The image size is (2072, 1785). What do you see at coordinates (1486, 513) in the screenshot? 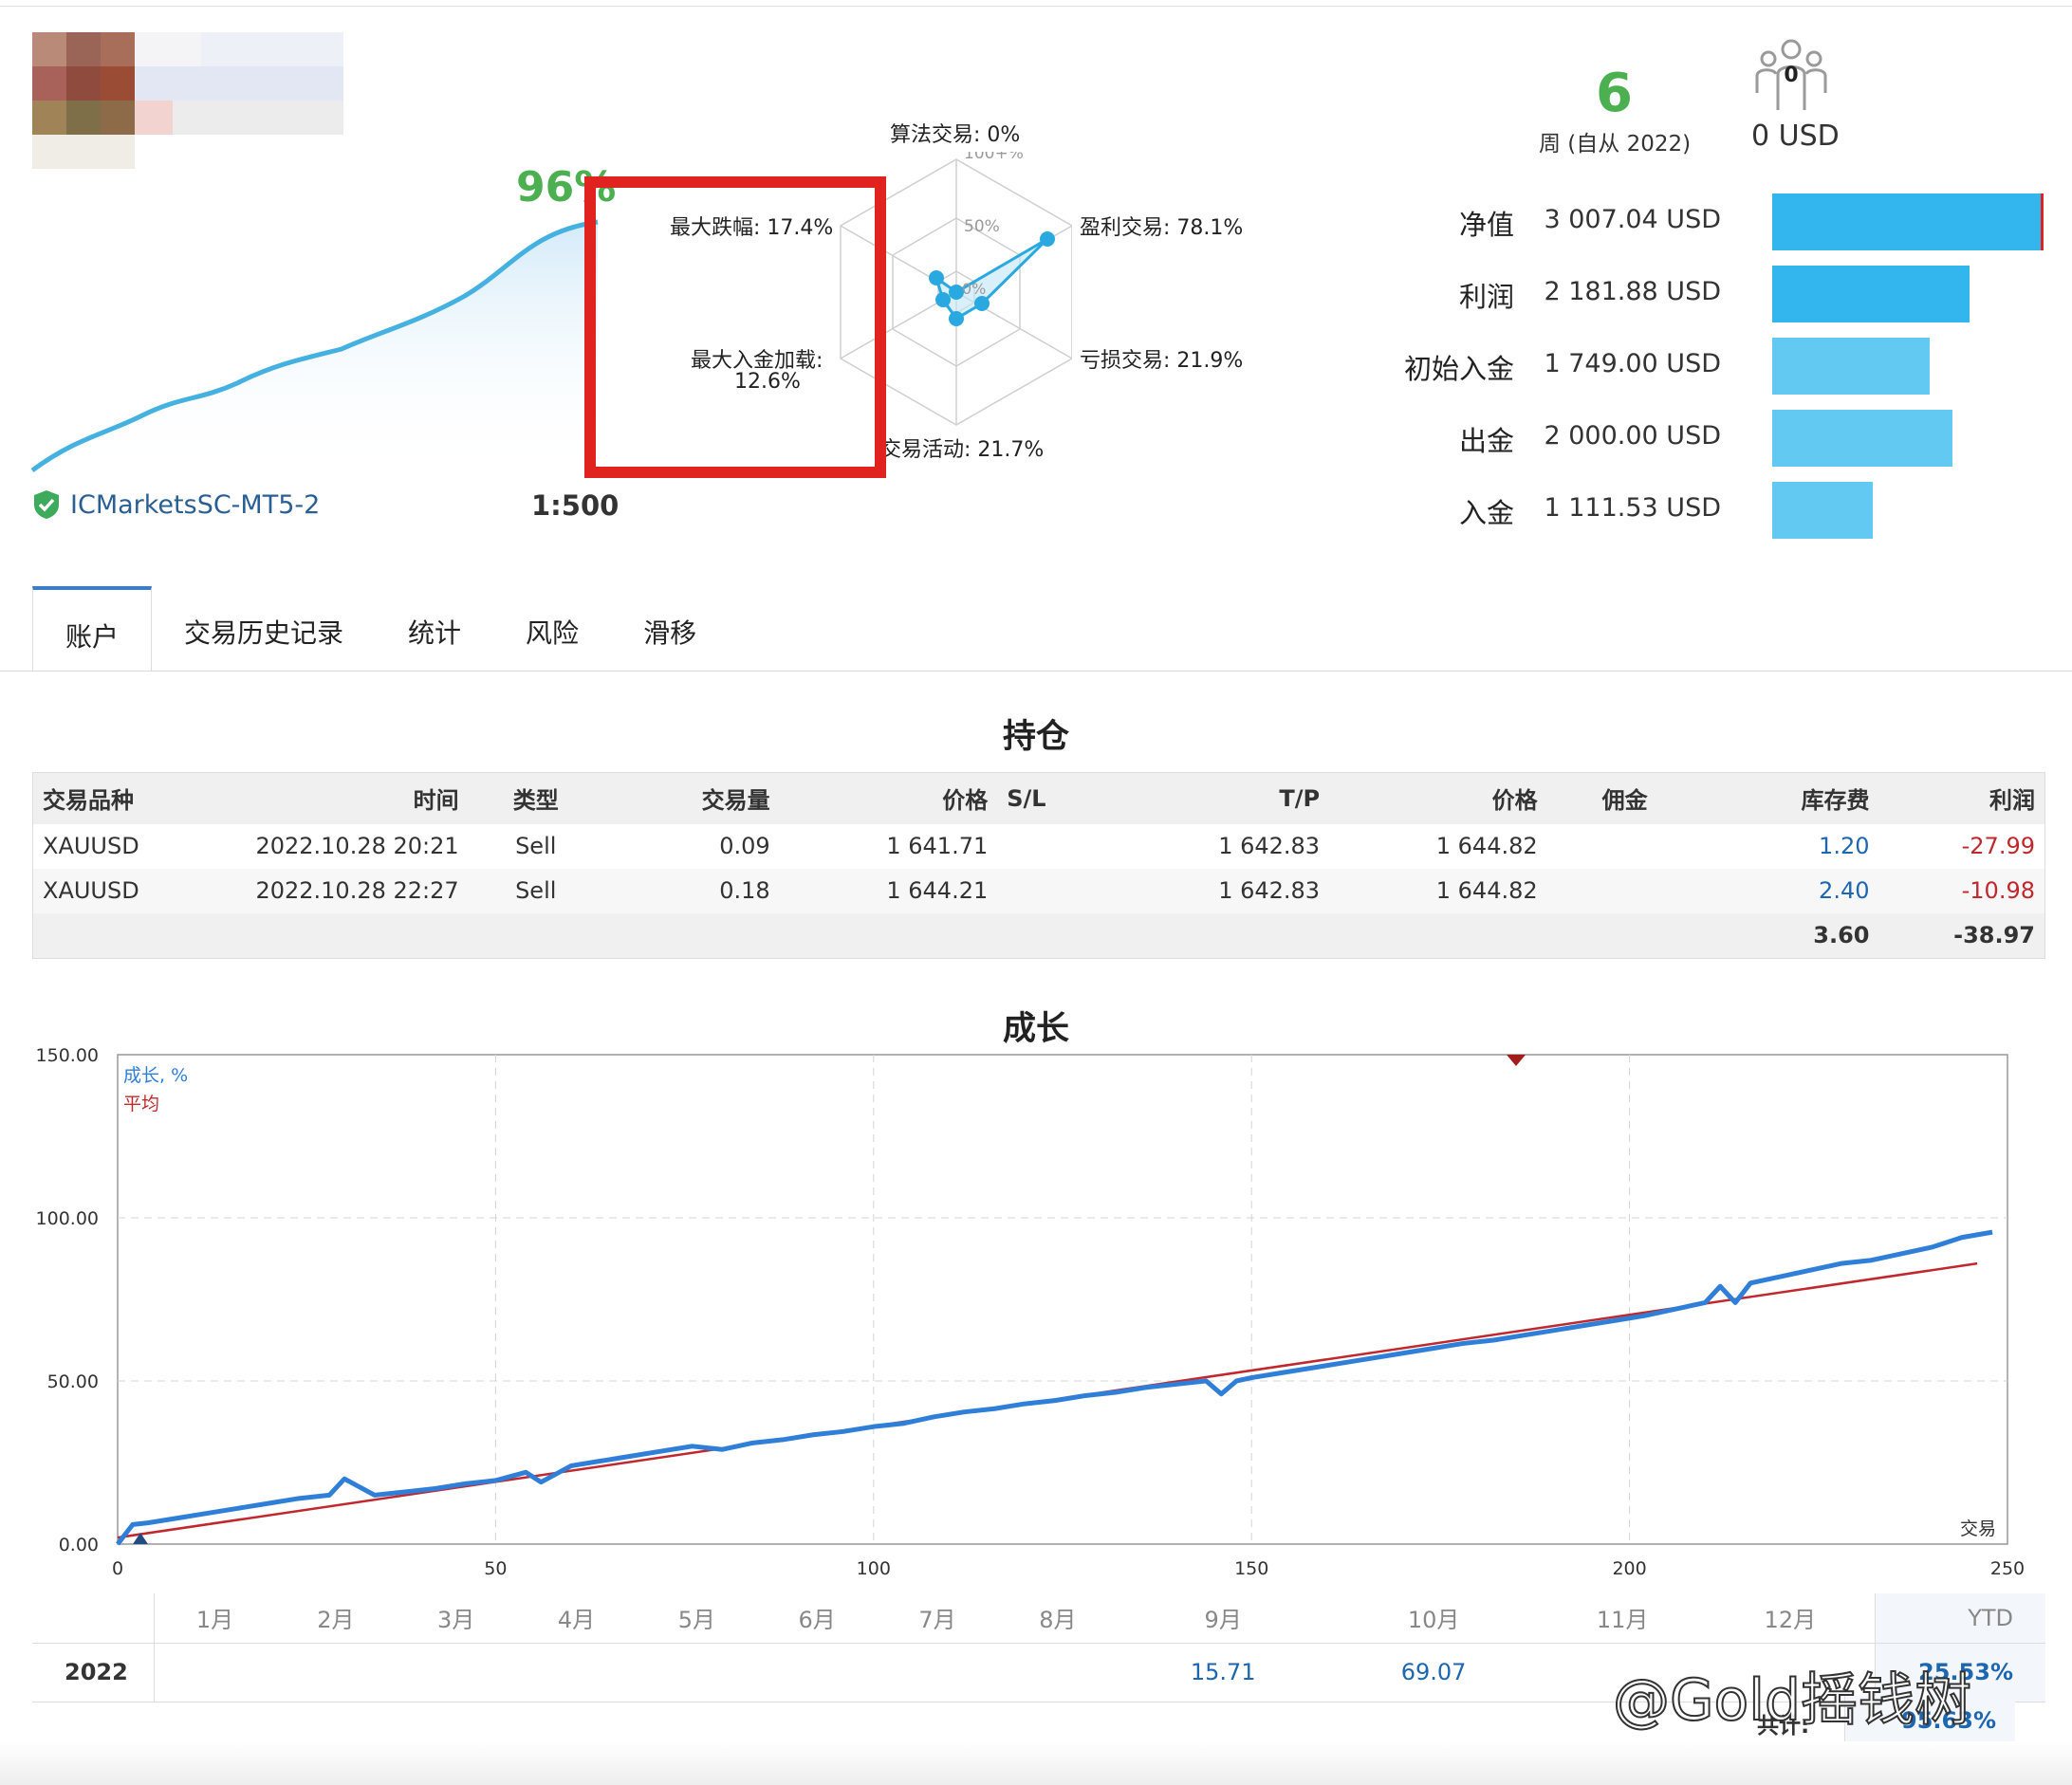
I see `financial-label: 入金` at bounding box center [1486, 513].